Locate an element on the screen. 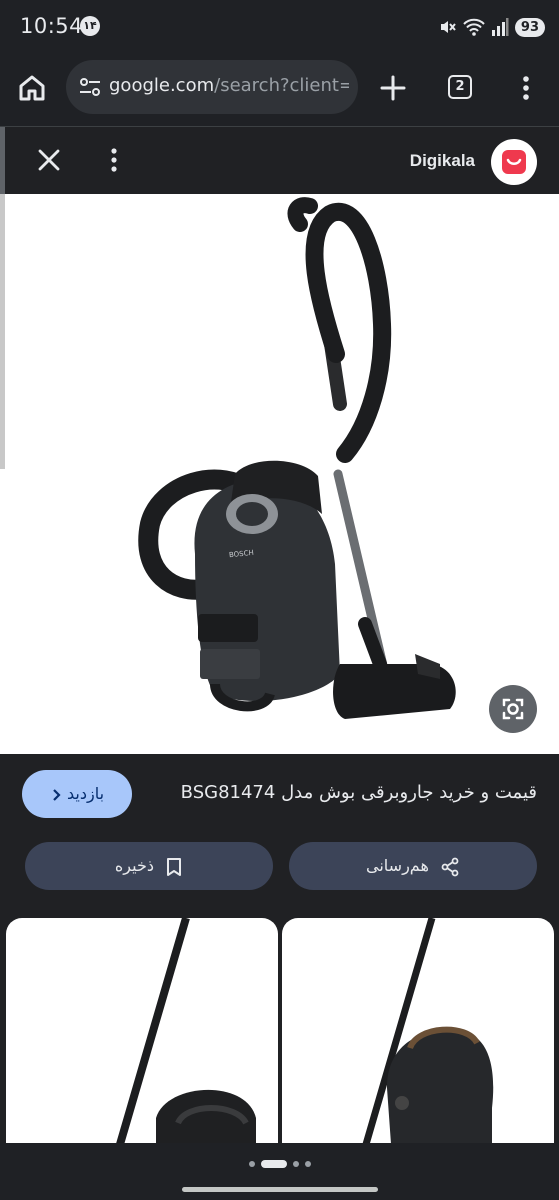 The image size is (559, 1200). home-button is located at coordinates (32, 88).